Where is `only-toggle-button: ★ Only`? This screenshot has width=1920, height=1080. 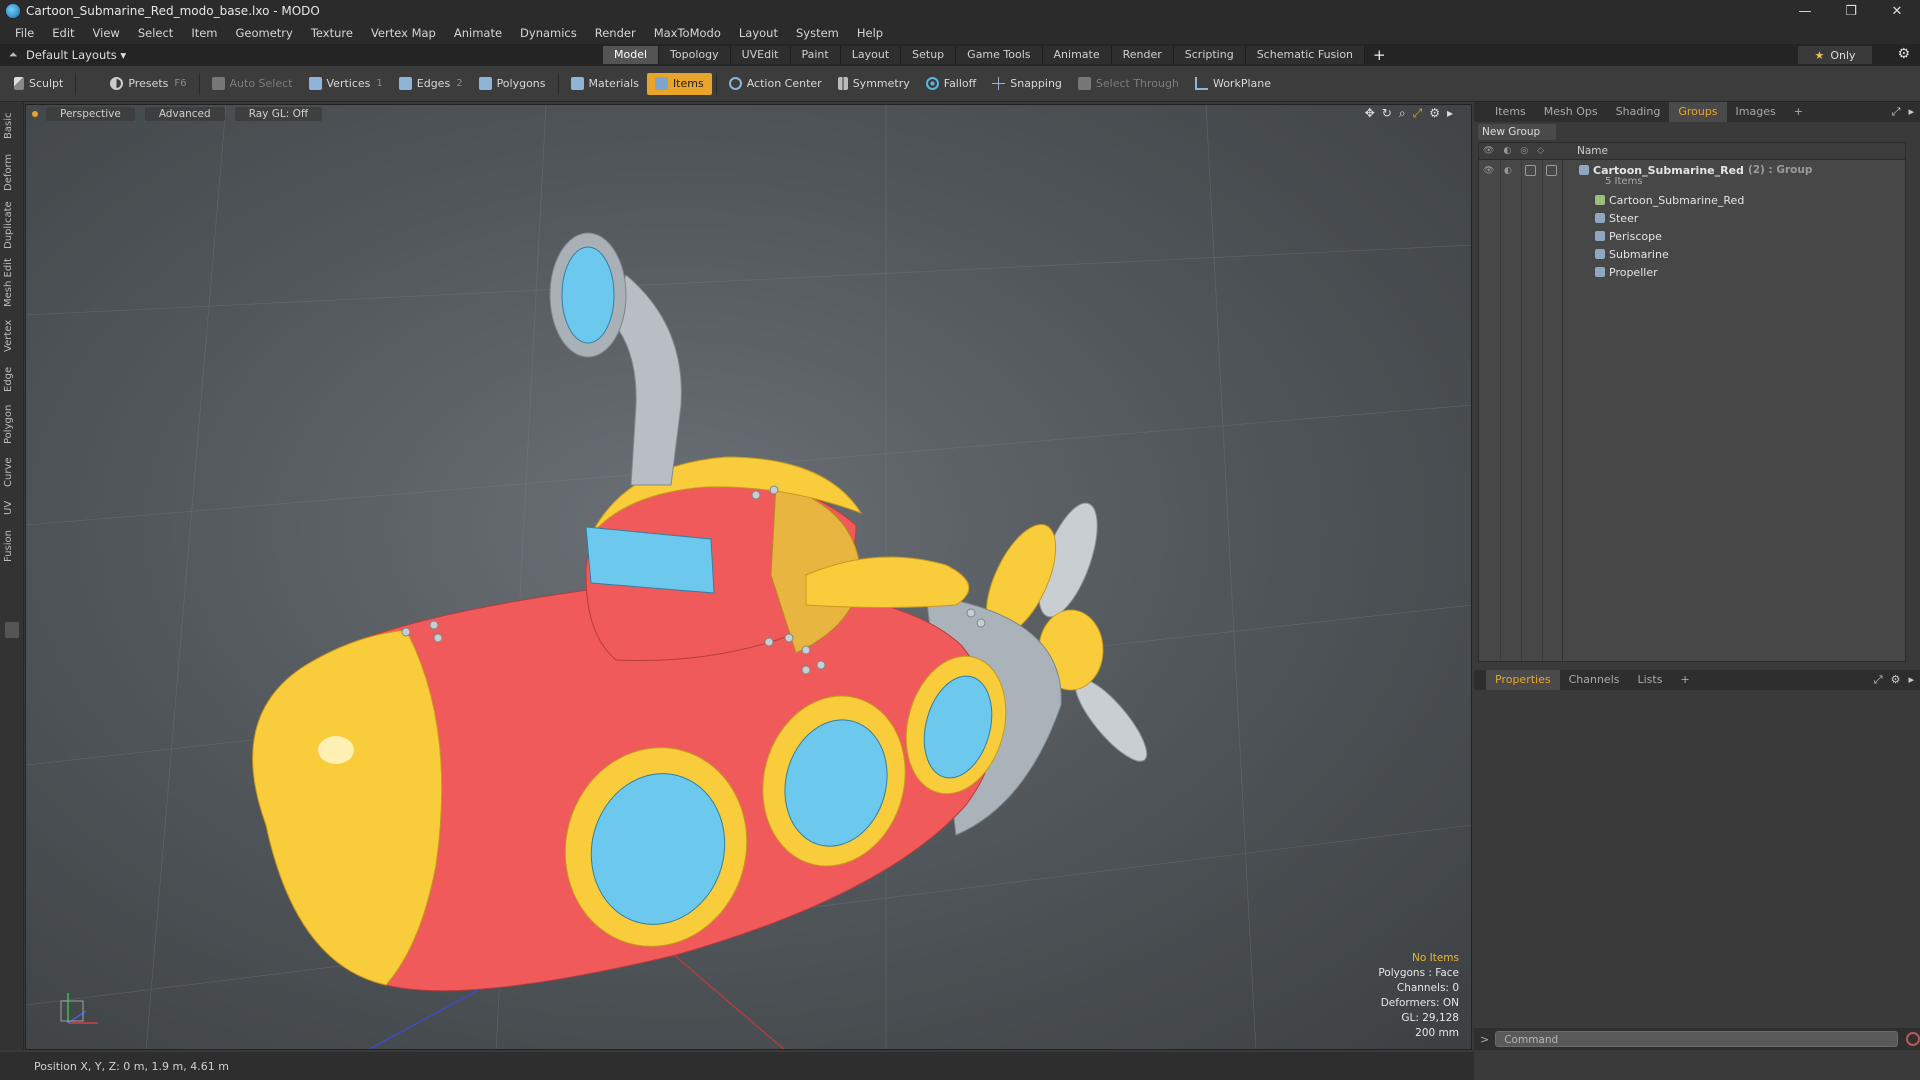 only-toggle-button: ★ Only is located at coordinates (1835, 55).